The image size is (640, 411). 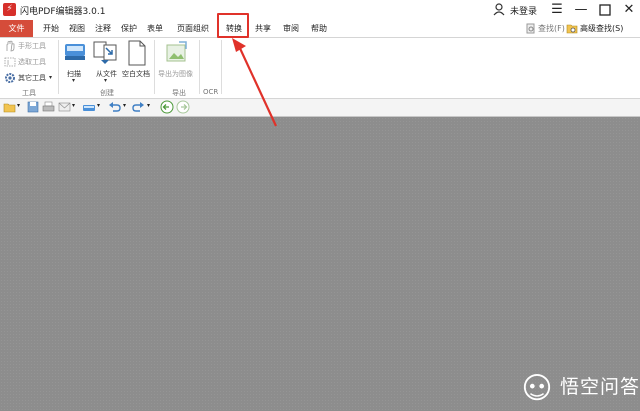 I want to click on tab-review: 审阅, so click(x=291, y=28).